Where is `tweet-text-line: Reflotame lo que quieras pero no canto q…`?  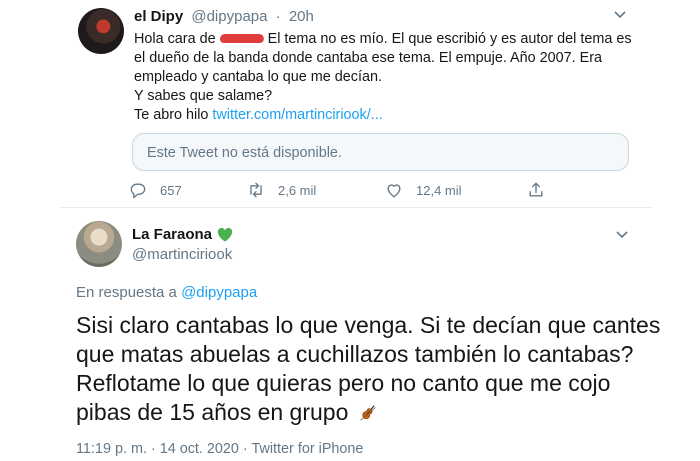
tweet-text-line: Reflotame lo que quieras pero no canto q… is located at coordinates (343, 383).